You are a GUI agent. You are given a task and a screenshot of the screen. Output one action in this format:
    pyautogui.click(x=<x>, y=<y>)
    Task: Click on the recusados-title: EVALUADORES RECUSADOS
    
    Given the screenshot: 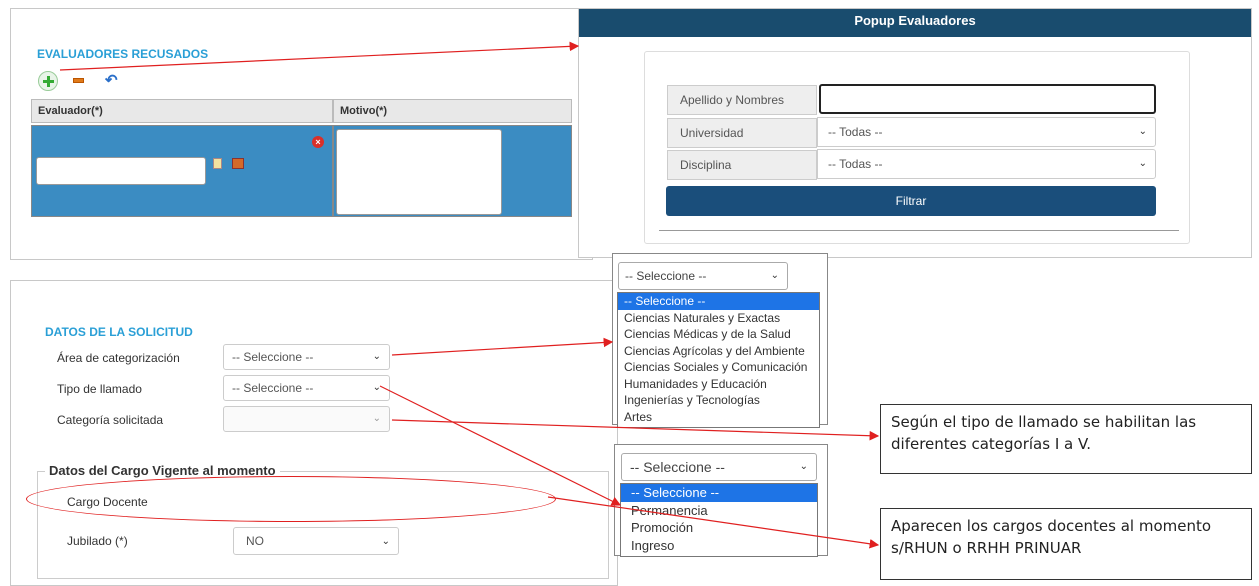 What is the action you would take?
    pyautogui.click(x=123, y=54)
    